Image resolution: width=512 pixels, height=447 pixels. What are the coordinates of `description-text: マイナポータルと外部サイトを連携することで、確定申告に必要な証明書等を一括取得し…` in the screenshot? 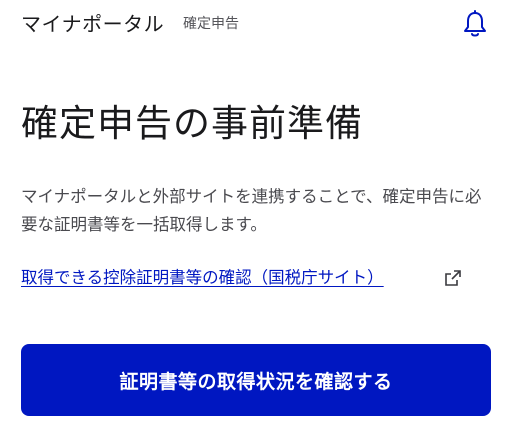 It's located at (251, 210).